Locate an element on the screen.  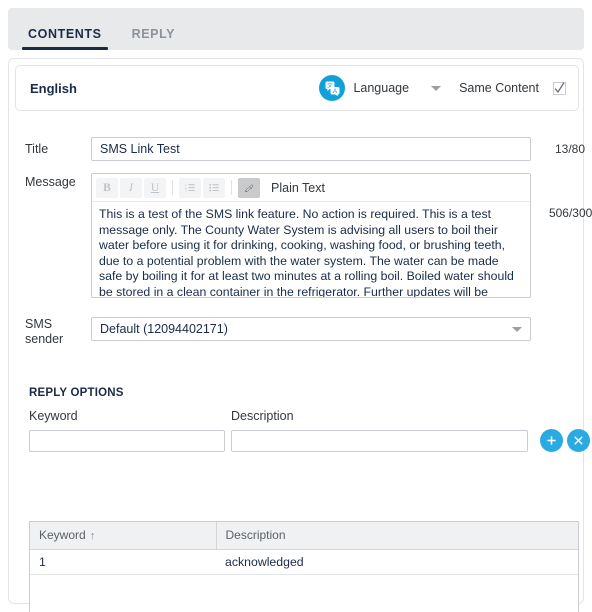
bullet-list-button is located at coordinates (214, 187).